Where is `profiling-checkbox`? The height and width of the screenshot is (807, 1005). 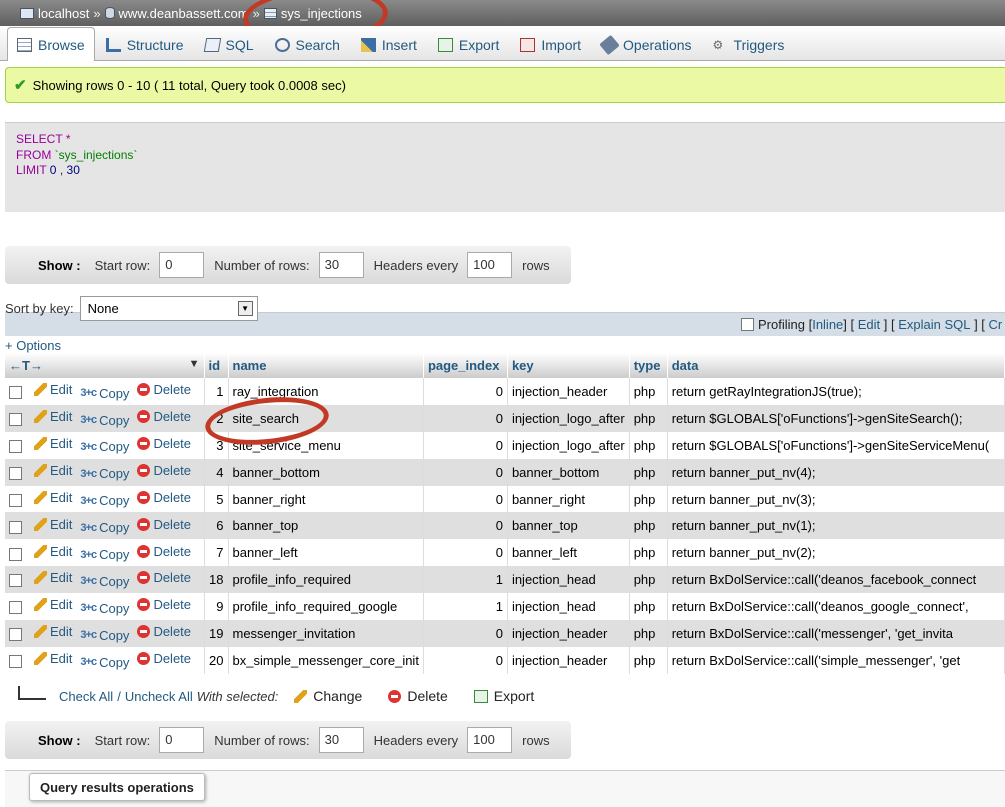
profiling-checkbox is located at coordinates (747, 324).